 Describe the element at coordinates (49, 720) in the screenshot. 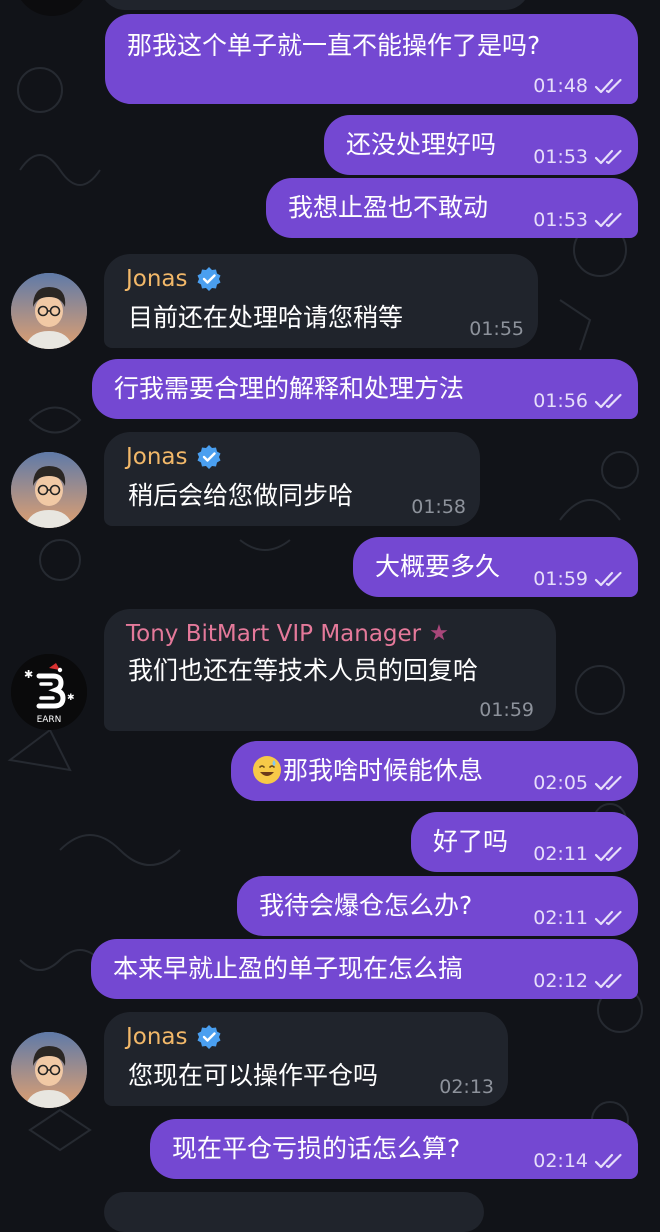

I see `svg-text: EARN` at that location.